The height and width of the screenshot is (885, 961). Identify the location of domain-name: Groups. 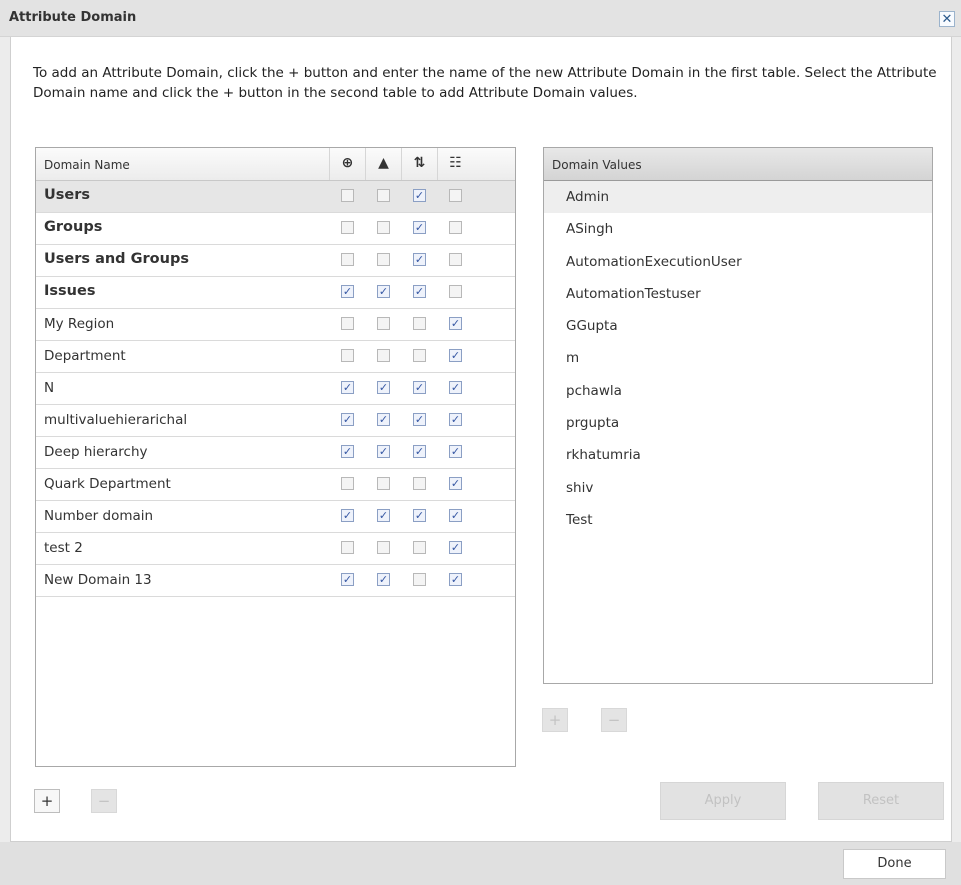
(73, 227).